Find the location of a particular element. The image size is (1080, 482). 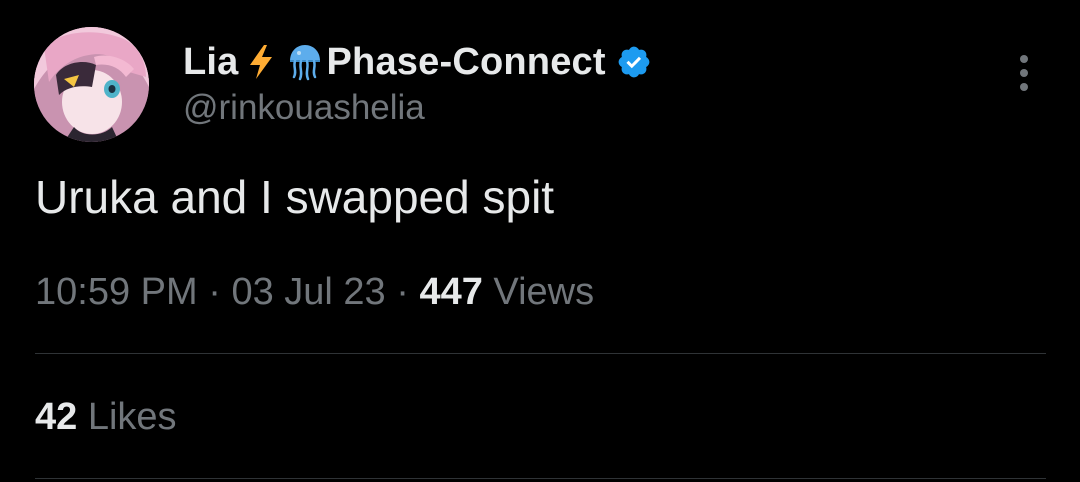

jellyfish-emoji-icon is located at coordinates (305, 62).